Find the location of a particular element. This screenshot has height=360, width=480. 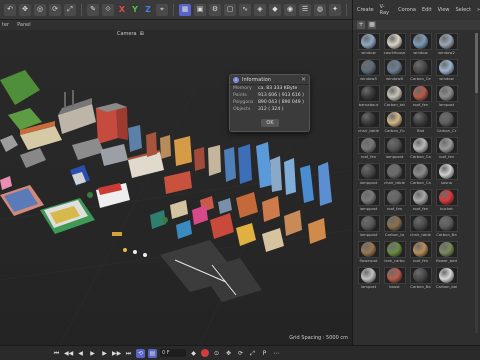

scene-icon: ☰ is located at coordinates (305, 9).